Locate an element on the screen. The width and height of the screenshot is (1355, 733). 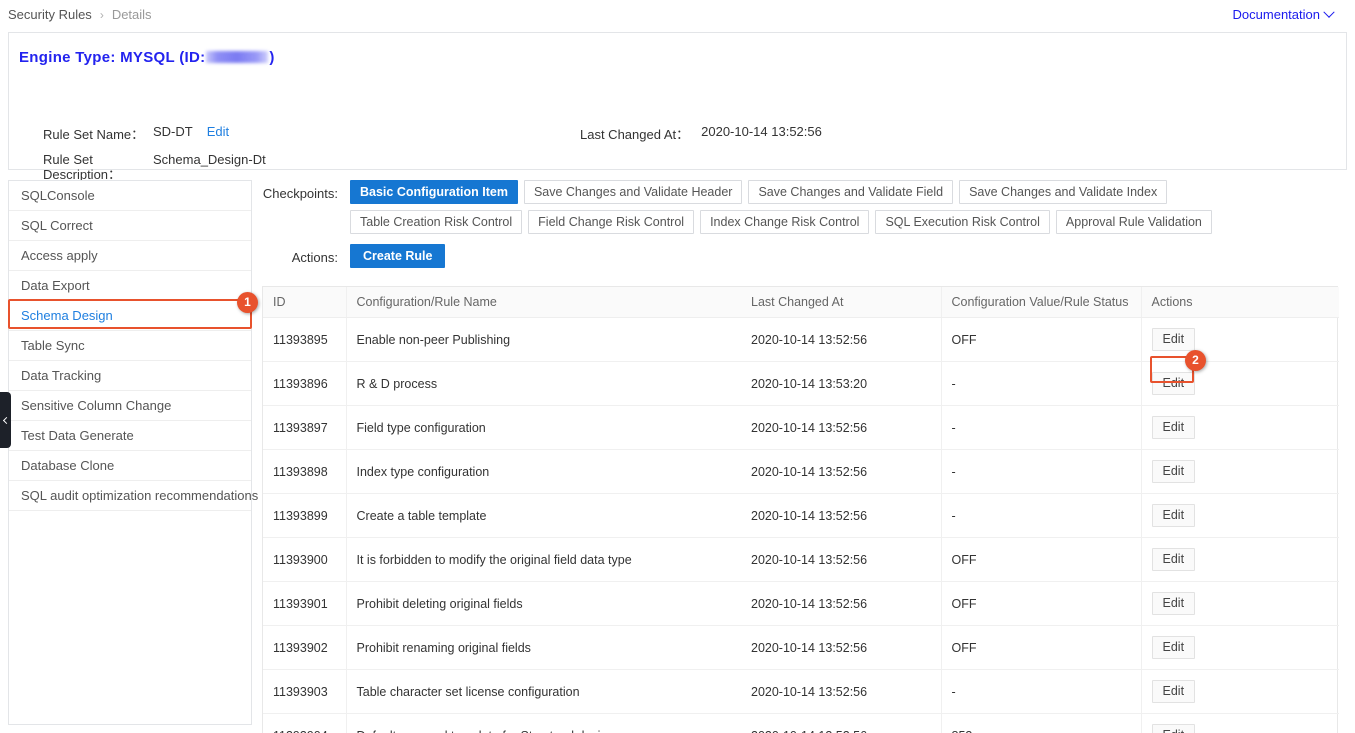
chevron-down-icon is located at coordinates (1329, 12).